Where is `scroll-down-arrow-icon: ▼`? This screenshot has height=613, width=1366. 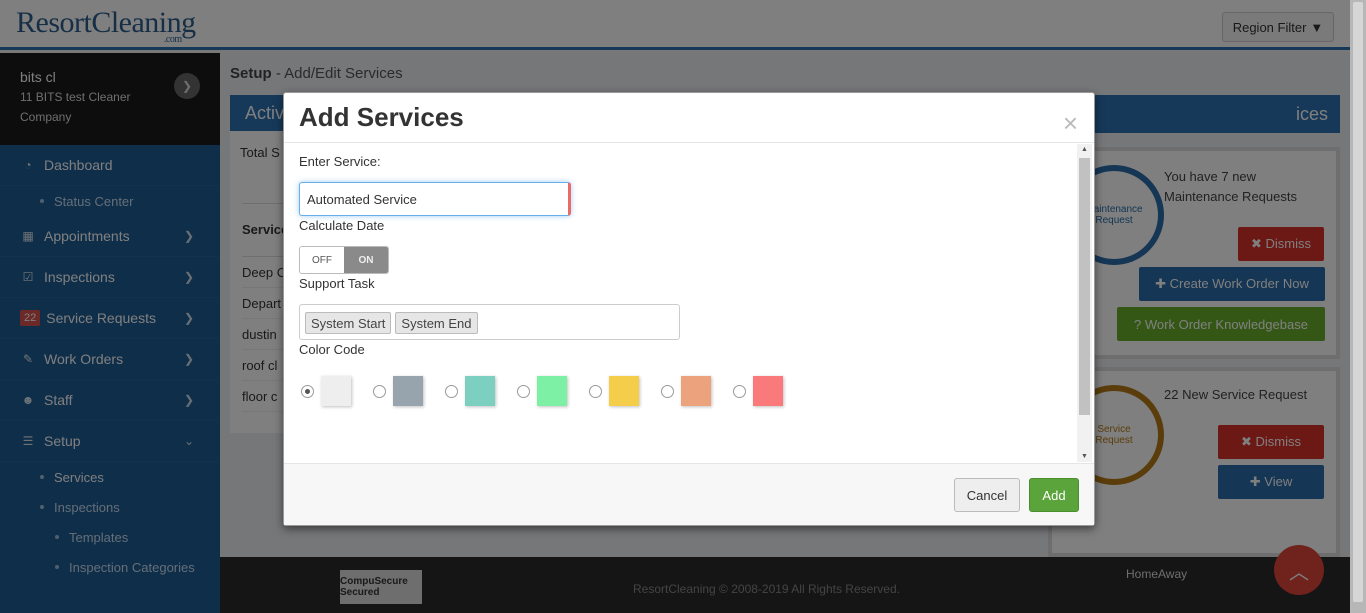 scroll-down-arrow-icon: ▼ is located at coordinates (1084, 456).